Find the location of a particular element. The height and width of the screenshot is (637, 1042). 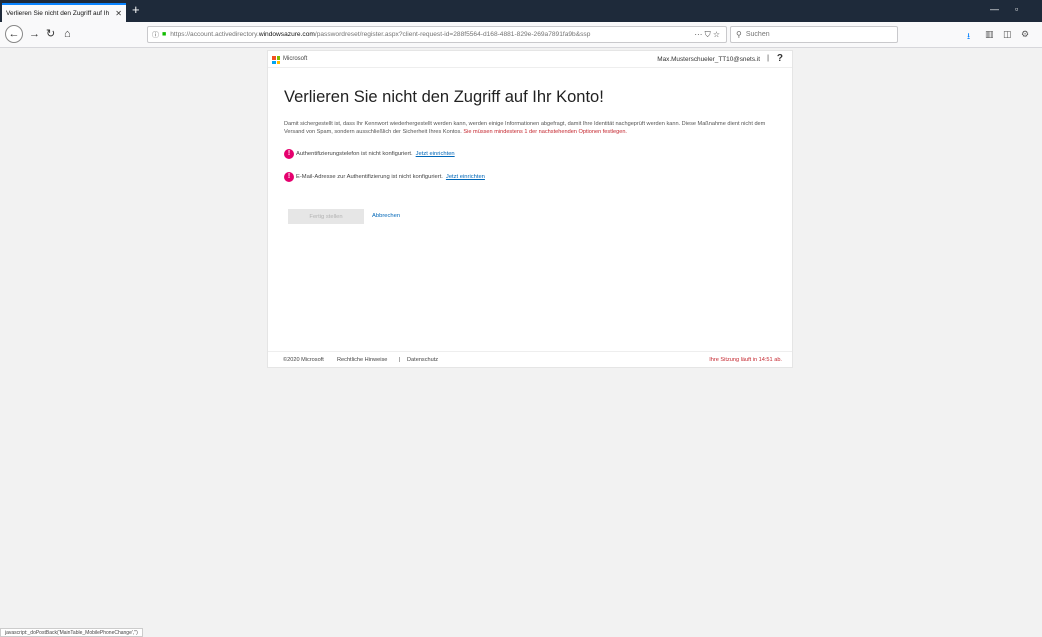

legal-link: Rechtliche Hinweise is located at coordinates (362, 360).